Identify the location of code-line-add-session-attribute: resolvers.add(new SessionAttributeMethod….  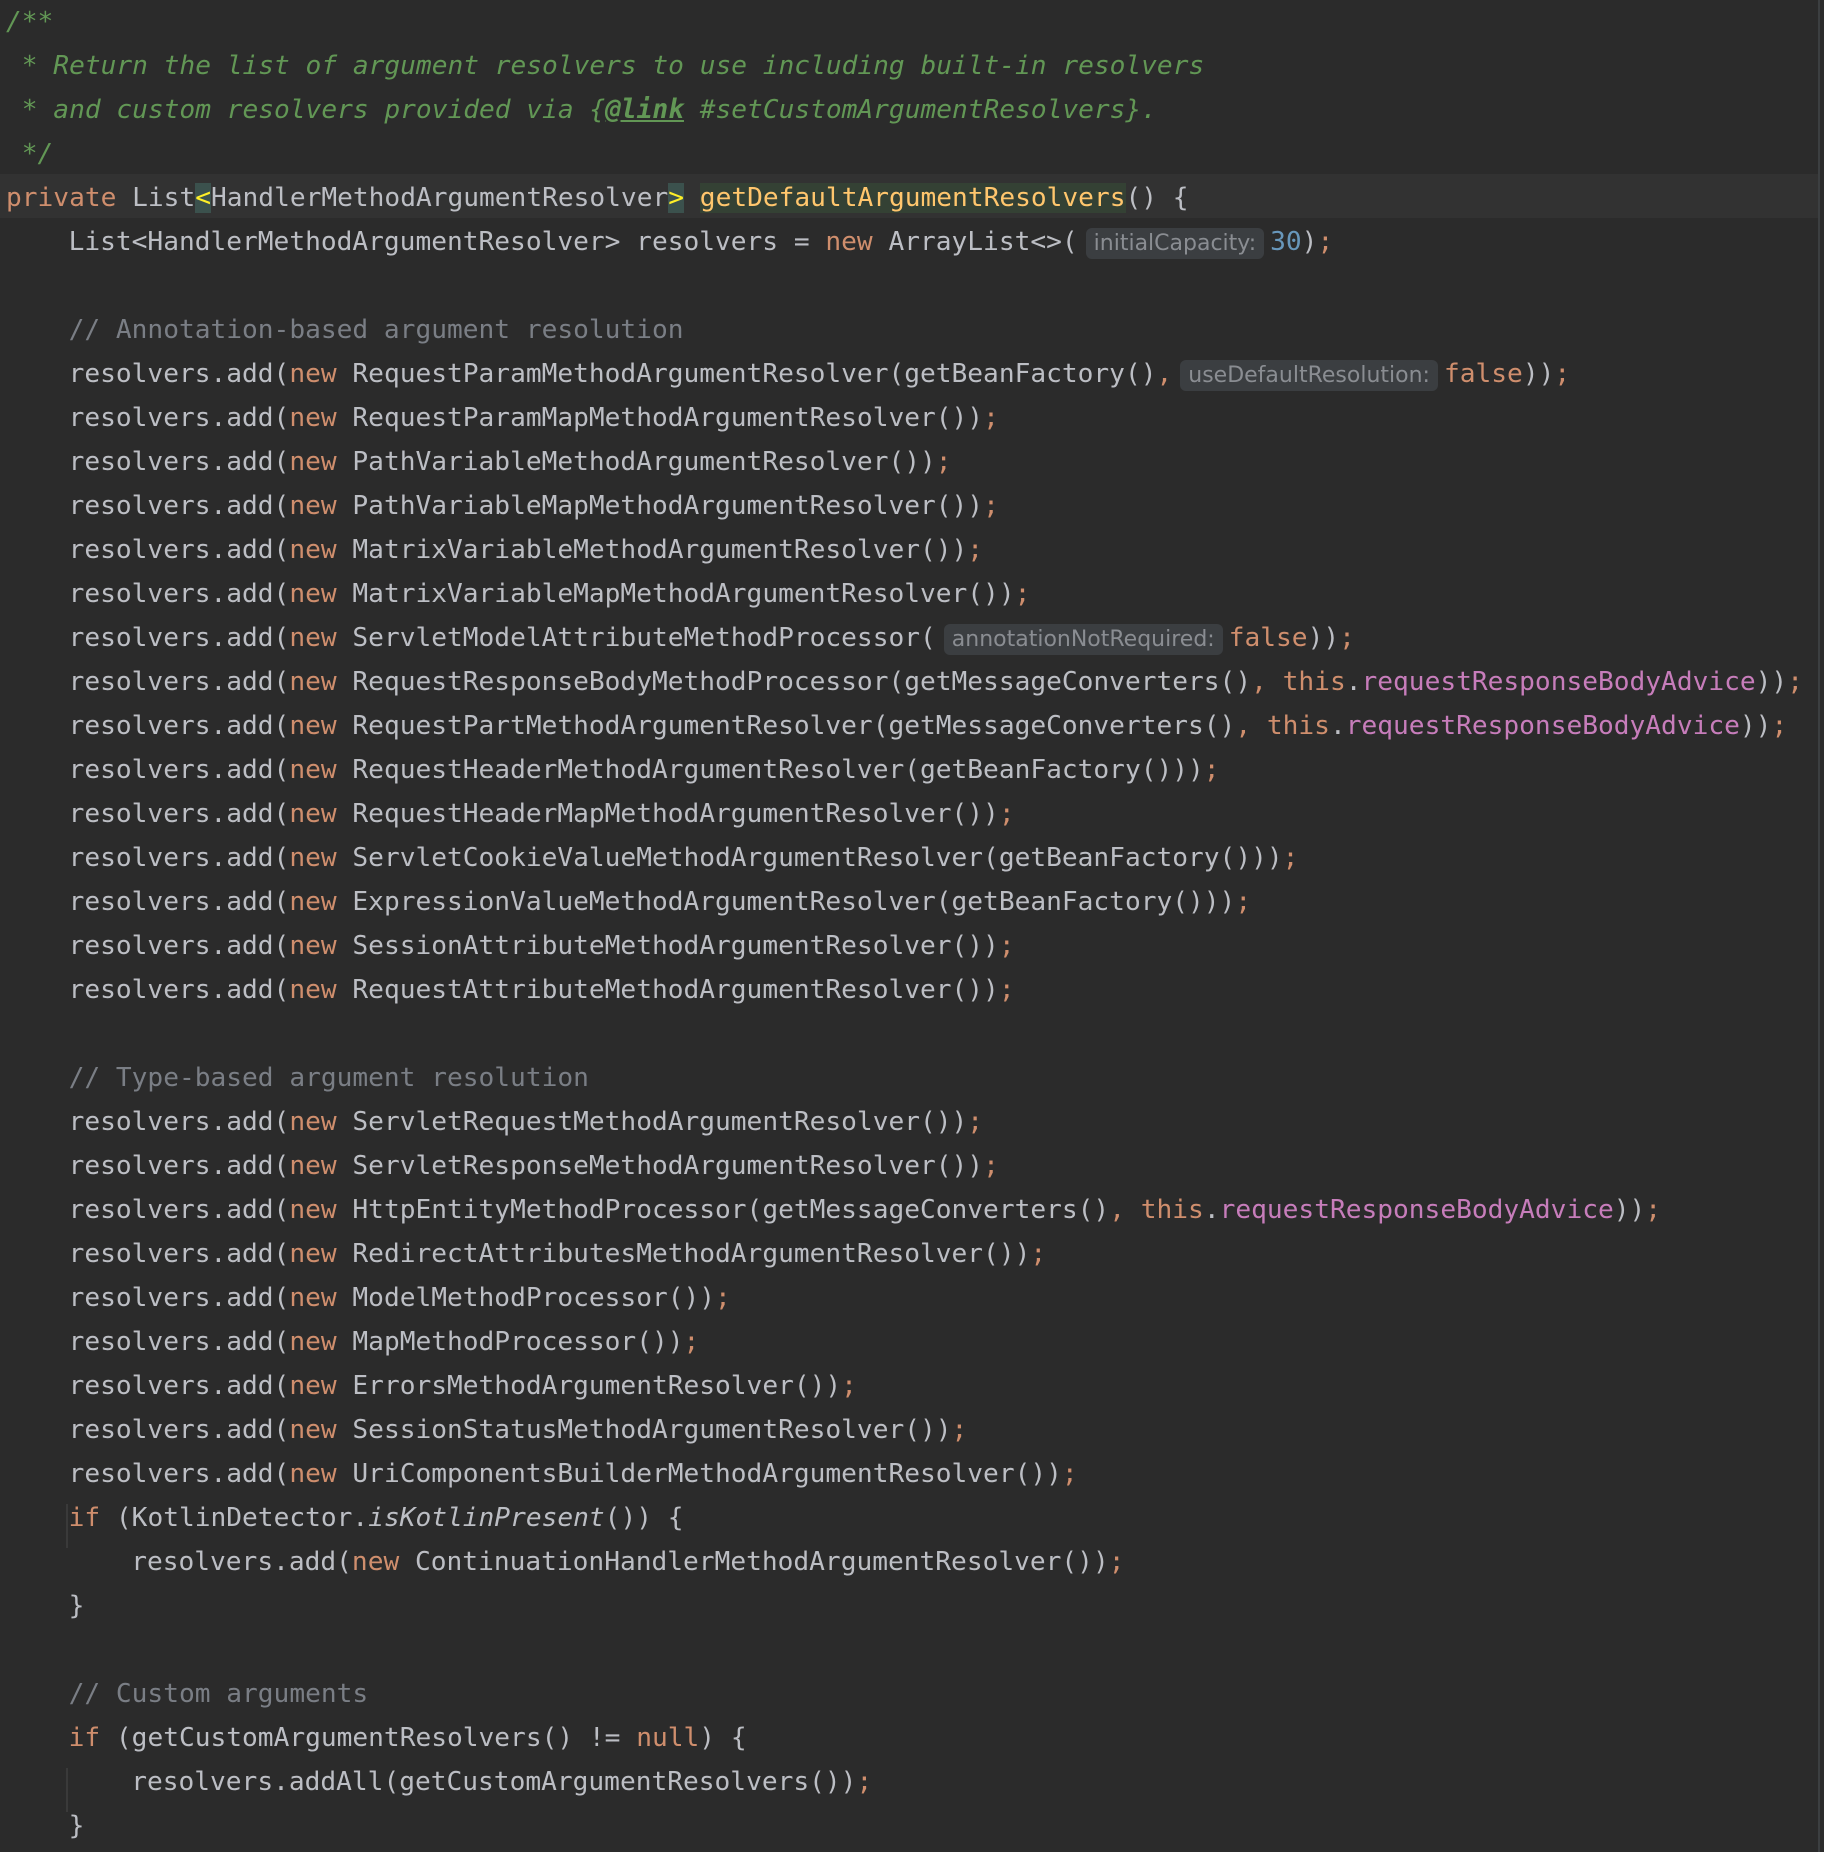
(542, 946).